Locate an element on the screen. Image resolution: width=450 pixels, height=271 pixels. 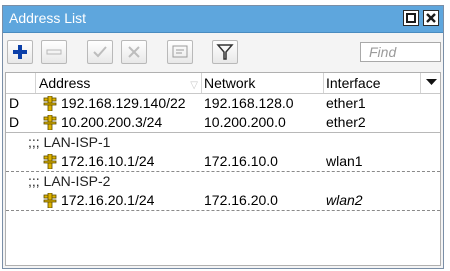
interface-cell: wlan2 is located at coordinates (344, 200).